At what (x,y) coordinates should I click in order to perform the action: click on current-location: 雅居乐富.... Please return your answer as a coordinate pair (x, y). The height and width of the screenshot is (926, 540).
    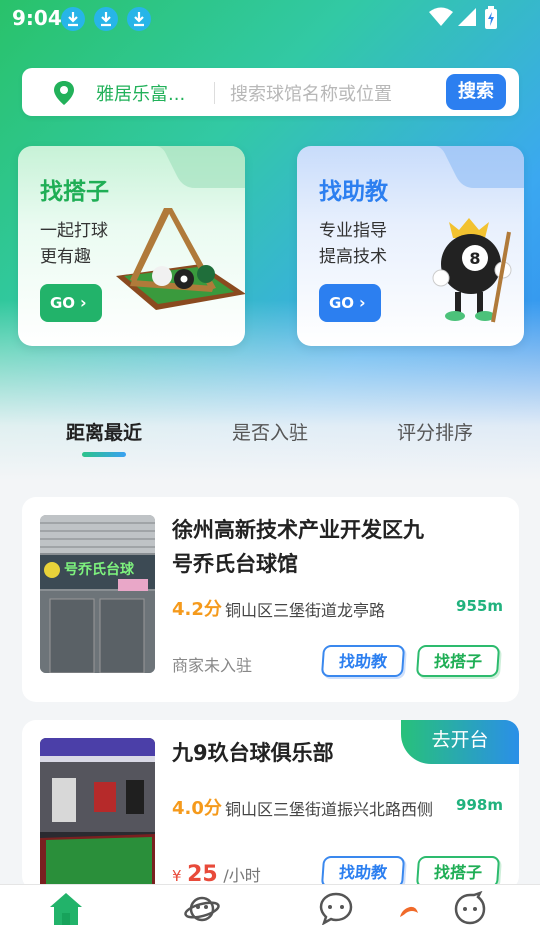
    Looking at the image, I should click on (140, 93).